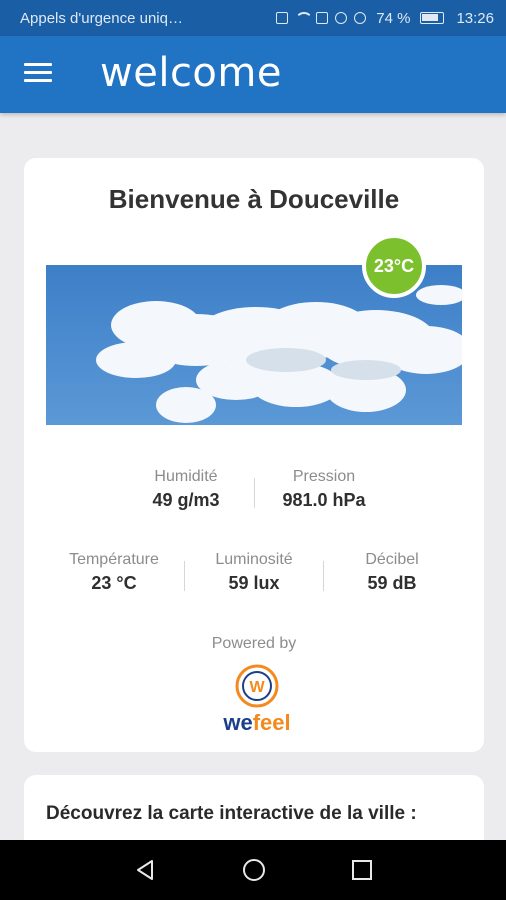  Describe the element at coordinates (324, 500) in the screenshot. I see `stat-value: 981.0 hPa` at that location.